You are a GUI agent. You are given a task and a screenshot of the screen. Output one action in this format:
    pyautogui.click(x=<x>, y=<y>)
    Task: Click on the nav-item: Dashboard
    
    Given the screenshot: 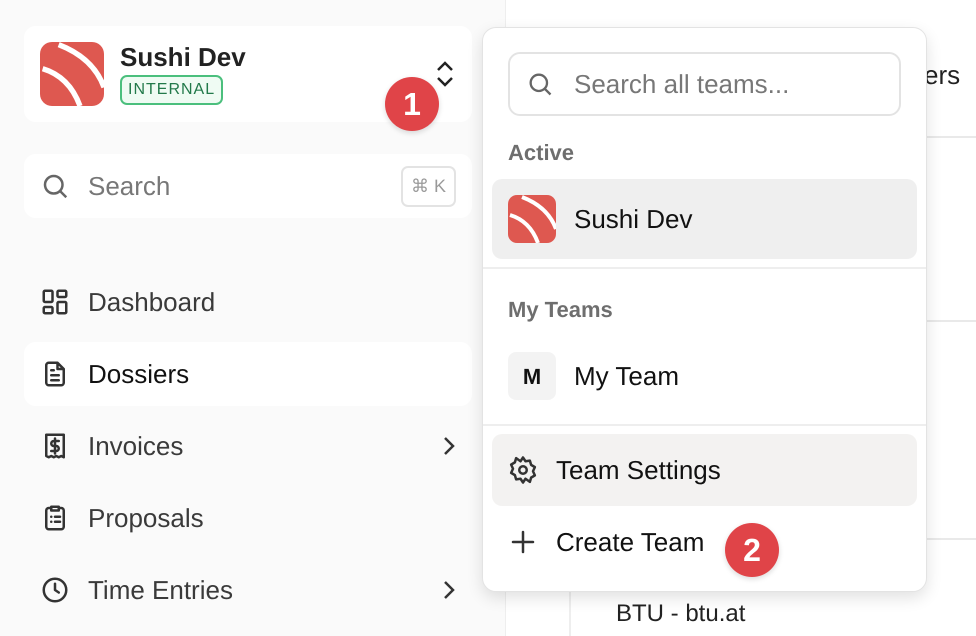 What is the action you would take?
    pyautogui.click(x=248, y=302)
    